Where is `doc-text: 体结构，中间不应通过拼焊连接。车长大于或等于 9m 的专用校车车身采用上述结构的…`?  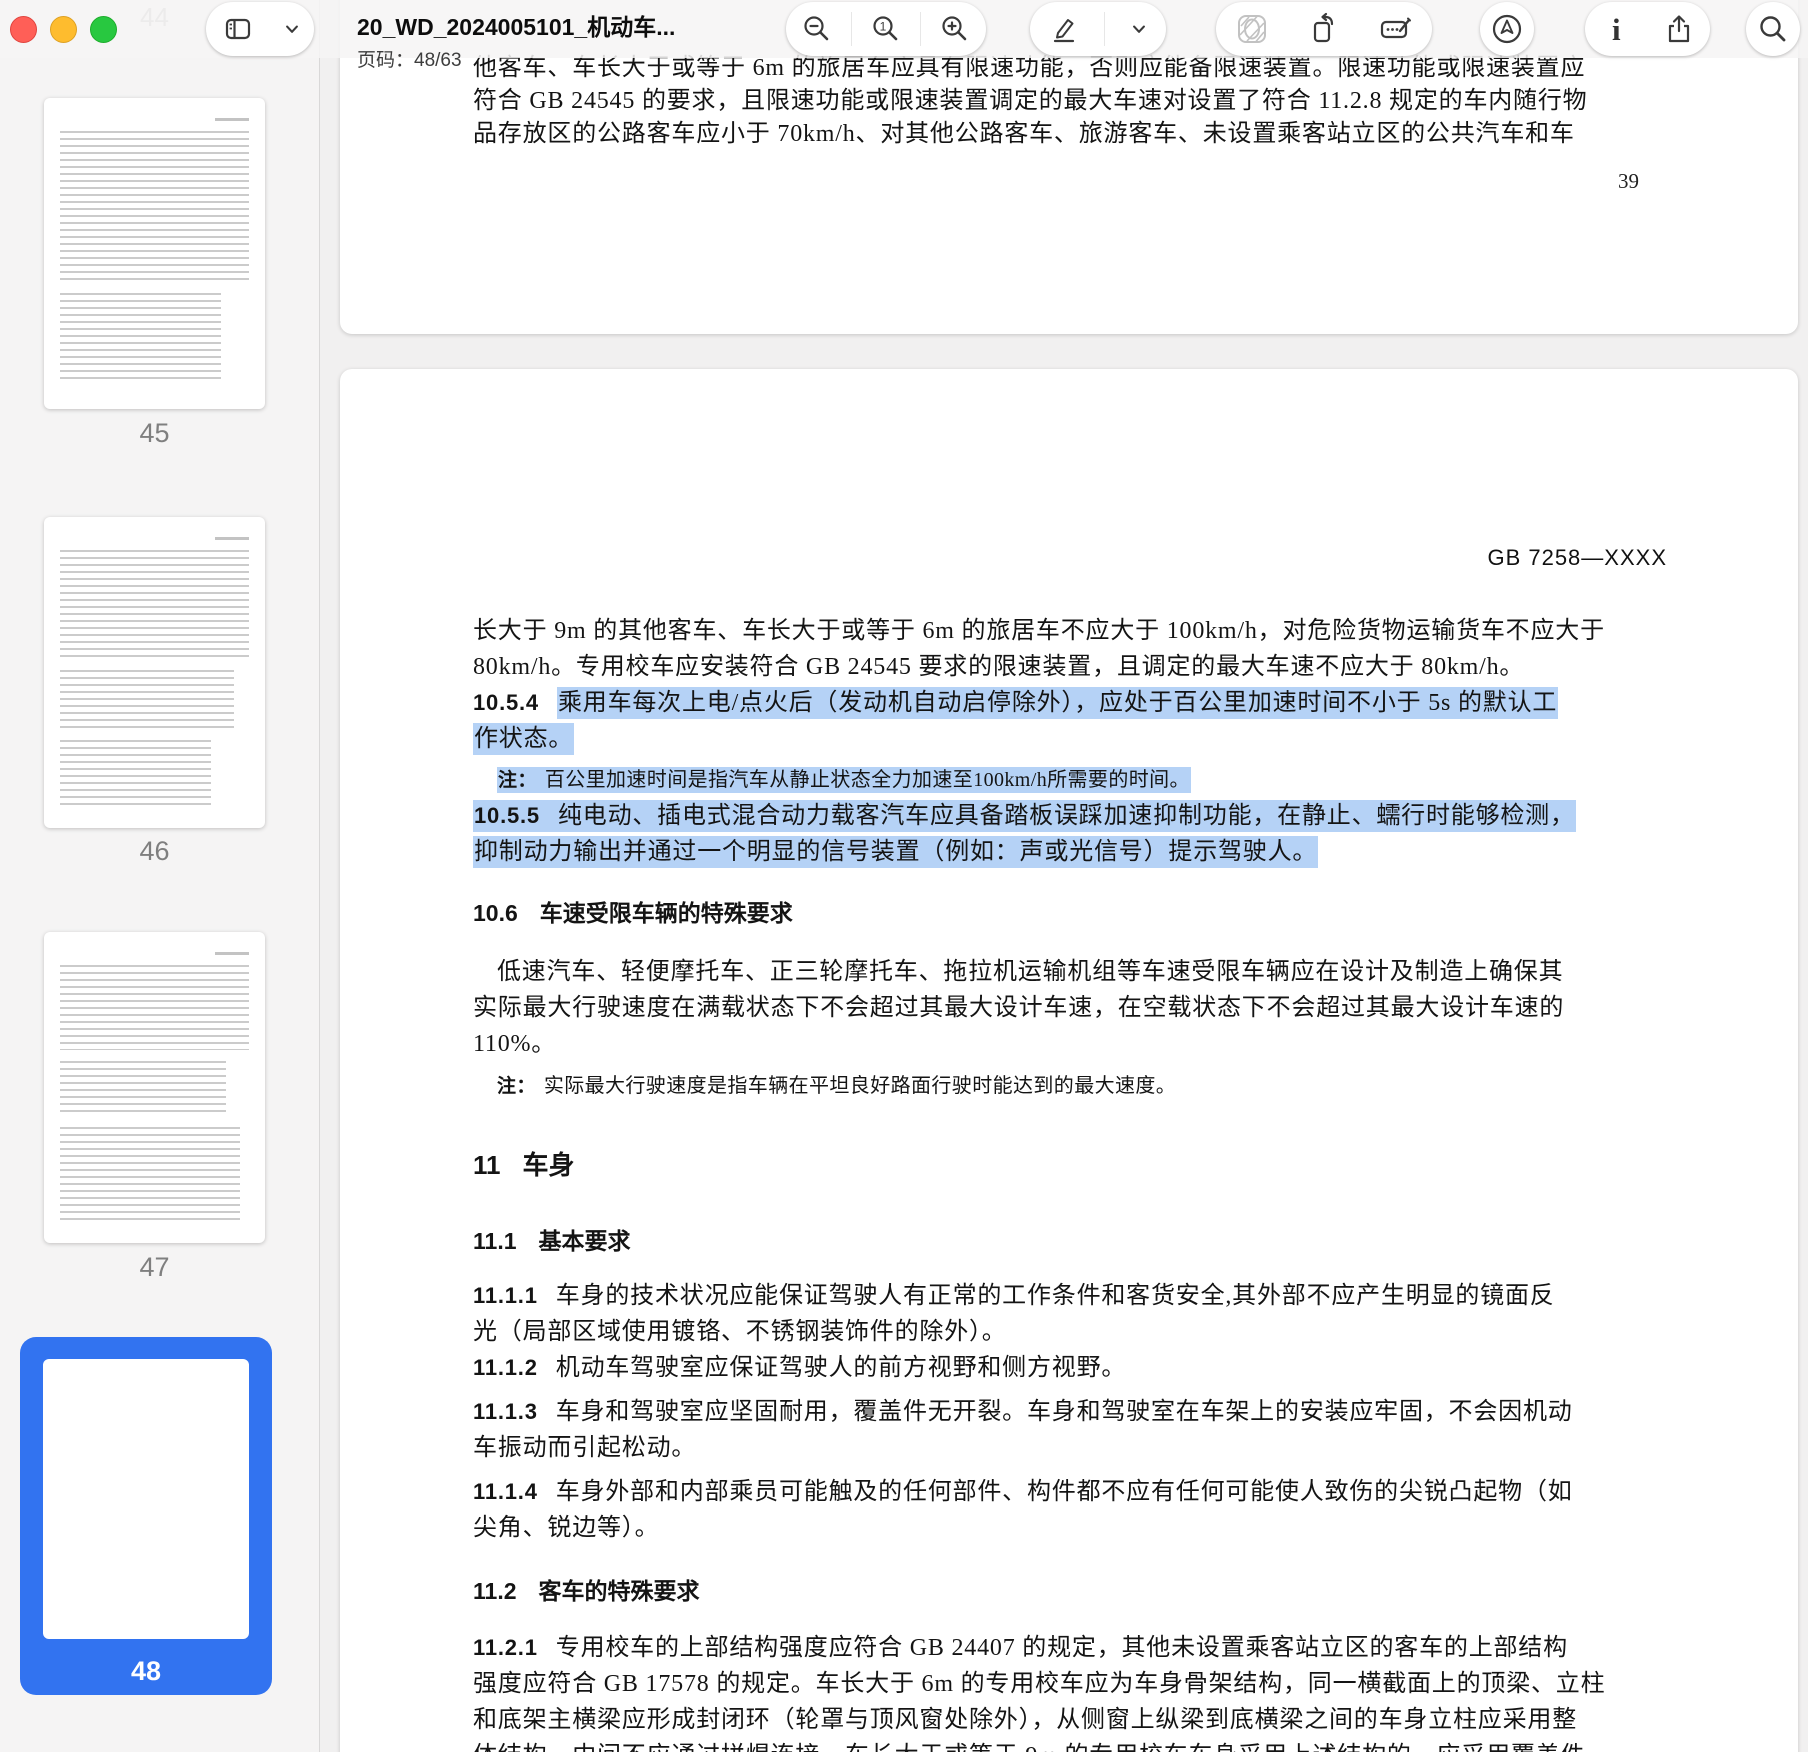 doc-text: 体结构，中间不应通过拼焊连接。车长大于或等于 9m 的专用校车车身采用上述结构的… is located at coordinates (1029, 1747).